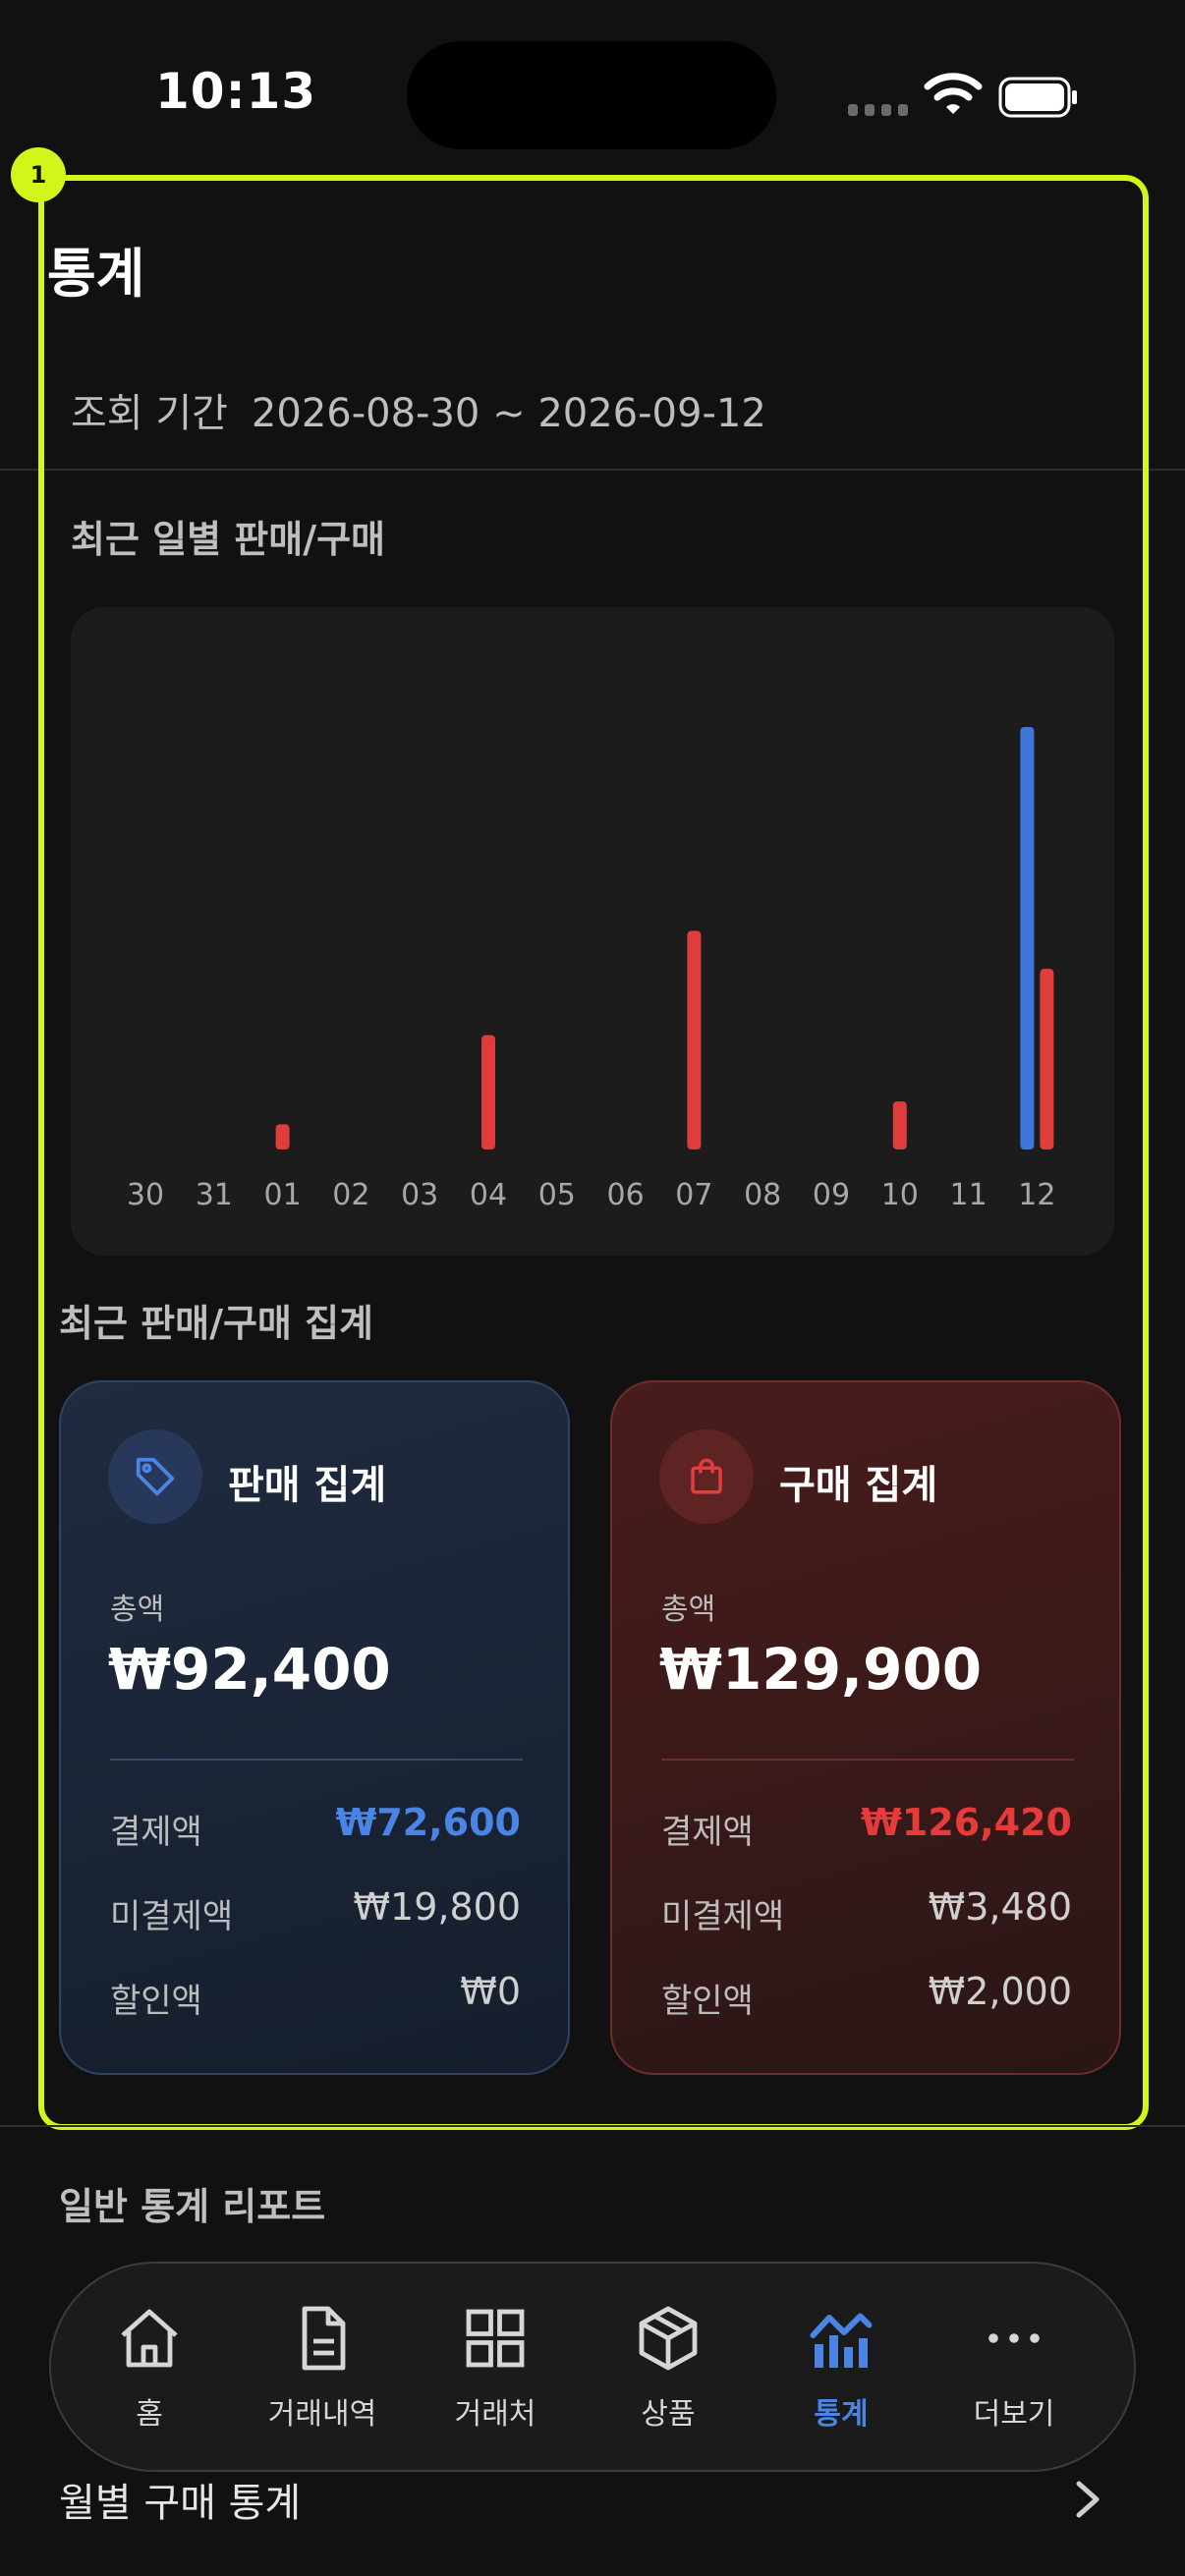 The height and width of the screenshot is (2576, 1185). What do you see at coordinates (668, 2338) in the screenshot?
I see `box-icon` at bounding box center [668, 2338].